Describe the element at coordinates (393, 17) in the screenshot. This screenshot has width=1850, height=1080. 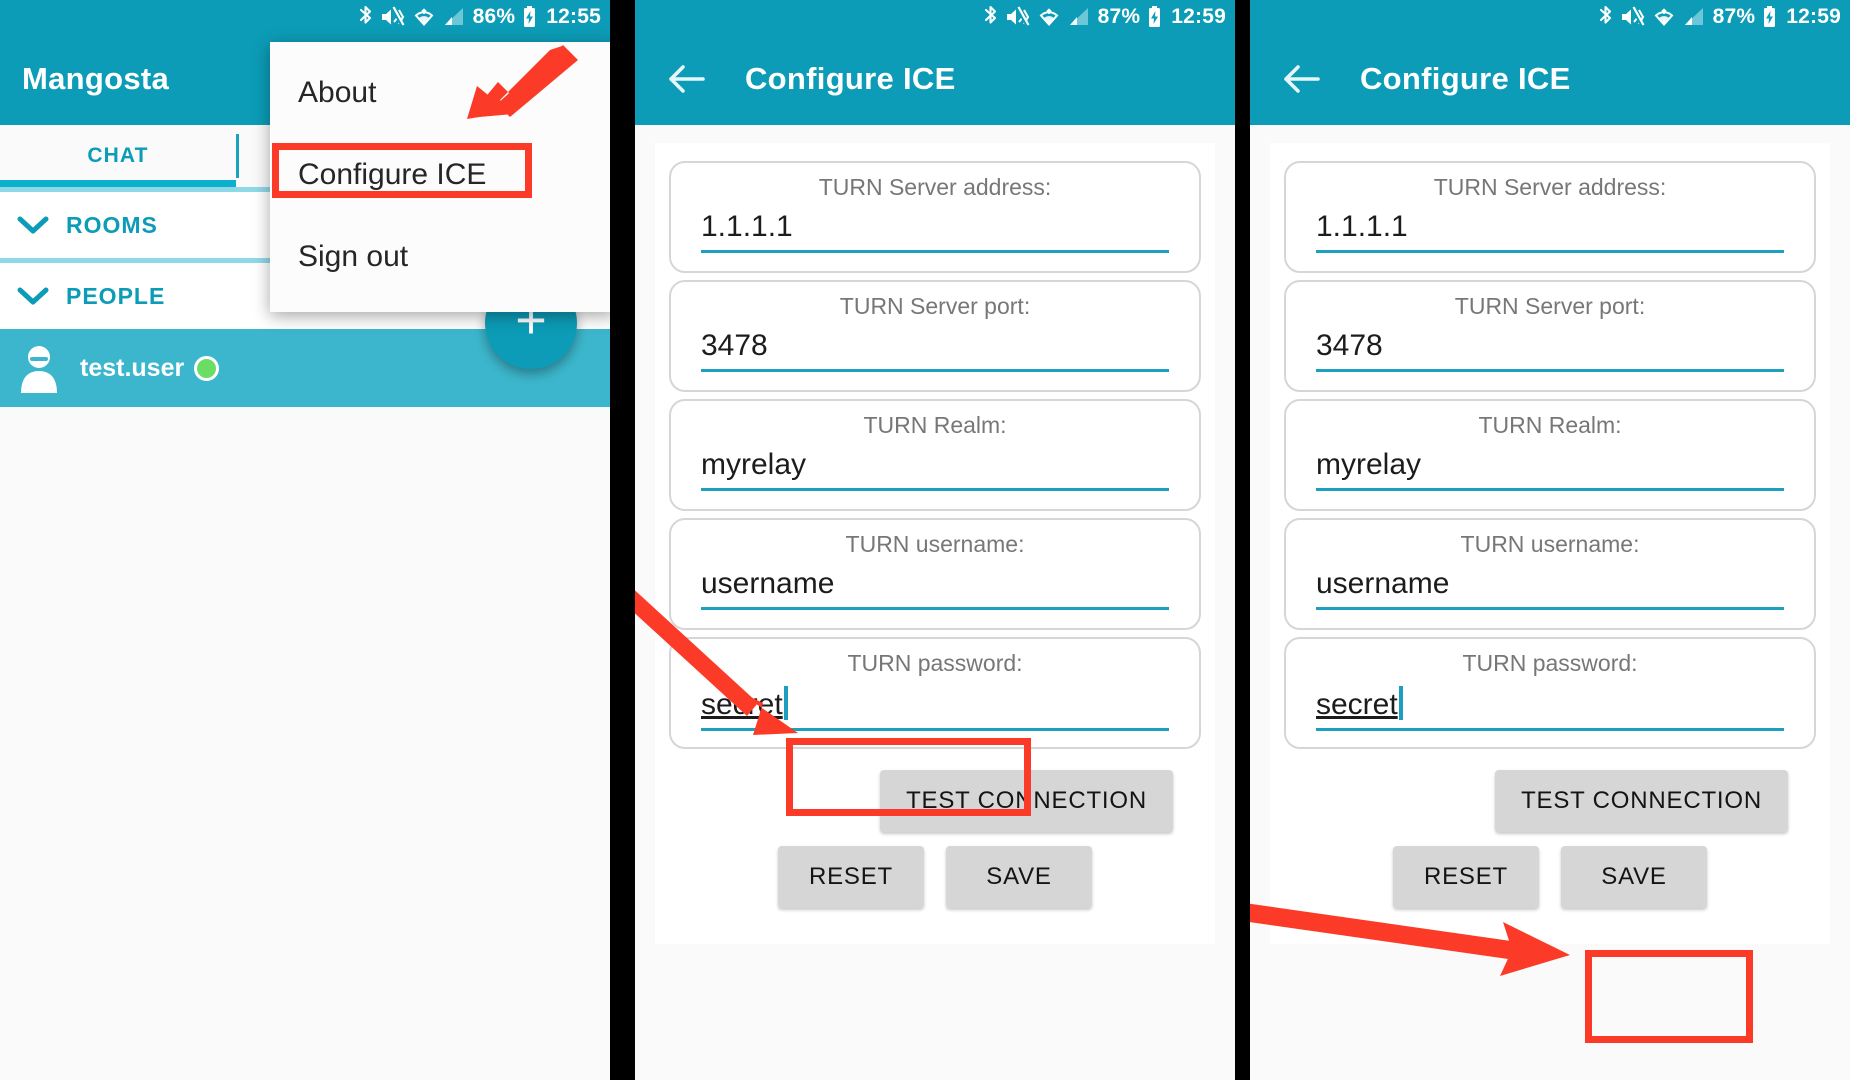
I see `vibrate-mute-icon` at that location.